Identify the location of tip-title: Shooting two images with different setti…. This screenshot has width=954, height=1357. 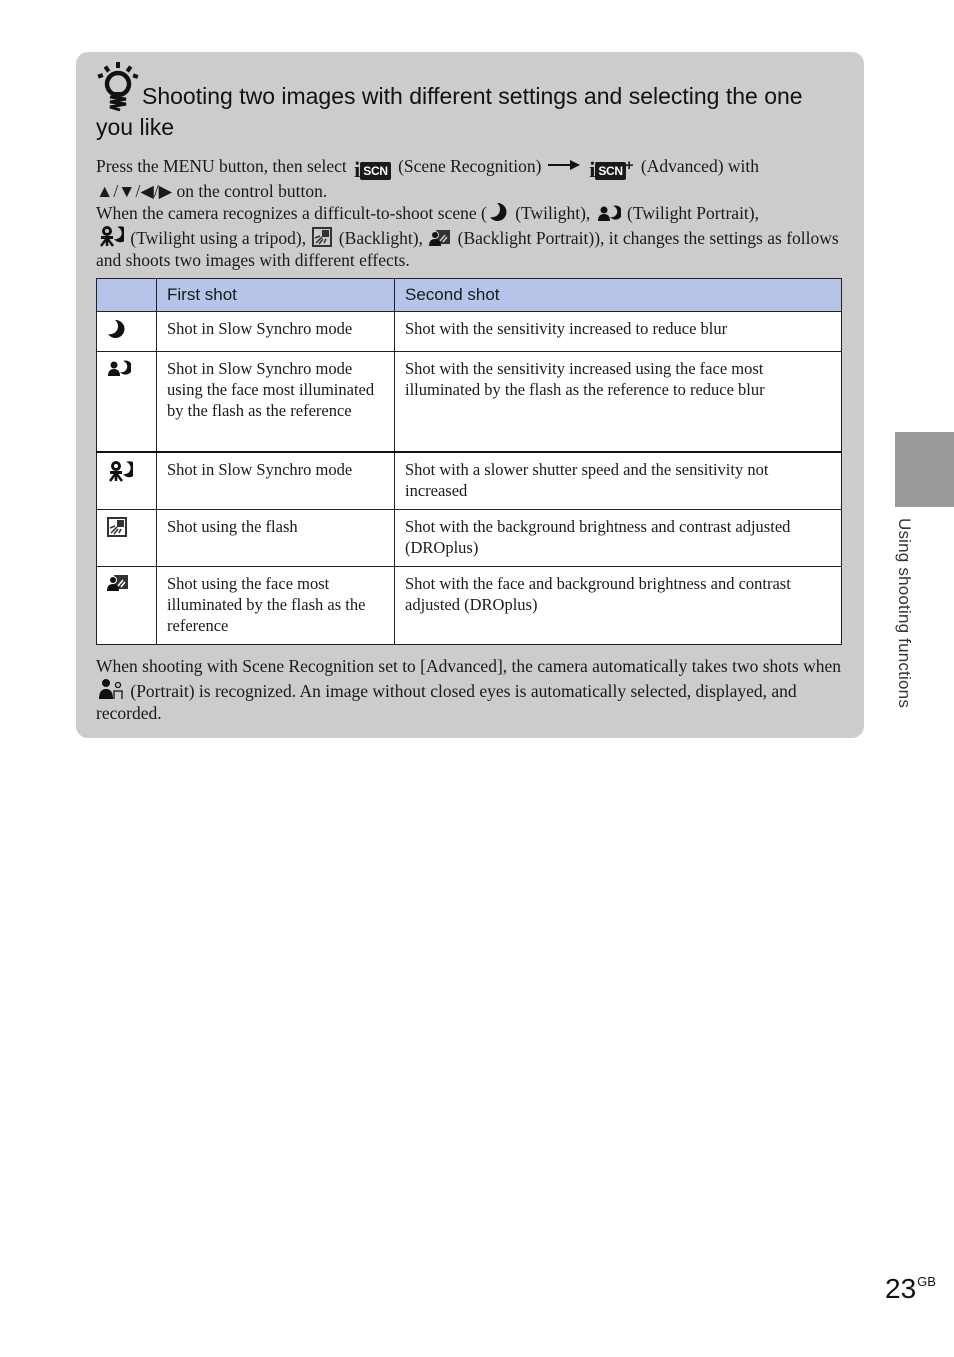
(471, 102).